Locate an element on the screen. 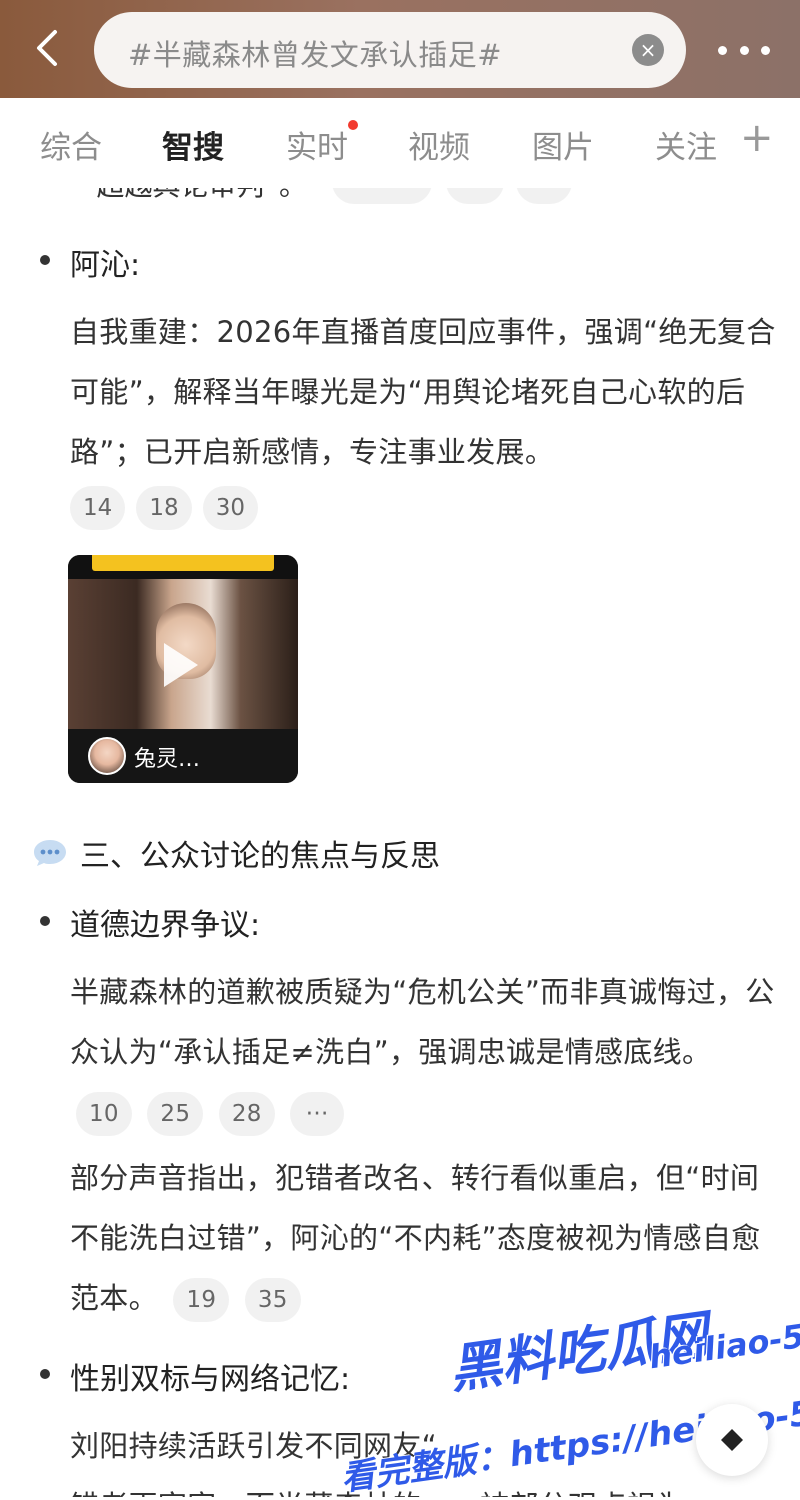 The image size is (800, 1500). video-banner is located at coordinates (183, 567).